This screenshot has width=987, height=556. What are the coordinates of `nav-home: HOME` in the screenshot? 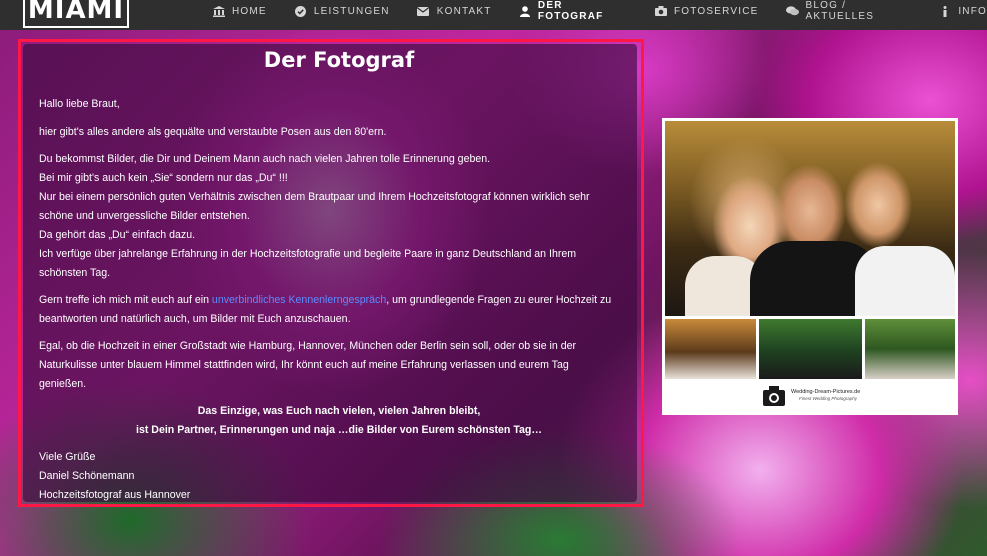 It's located at (239, 11).